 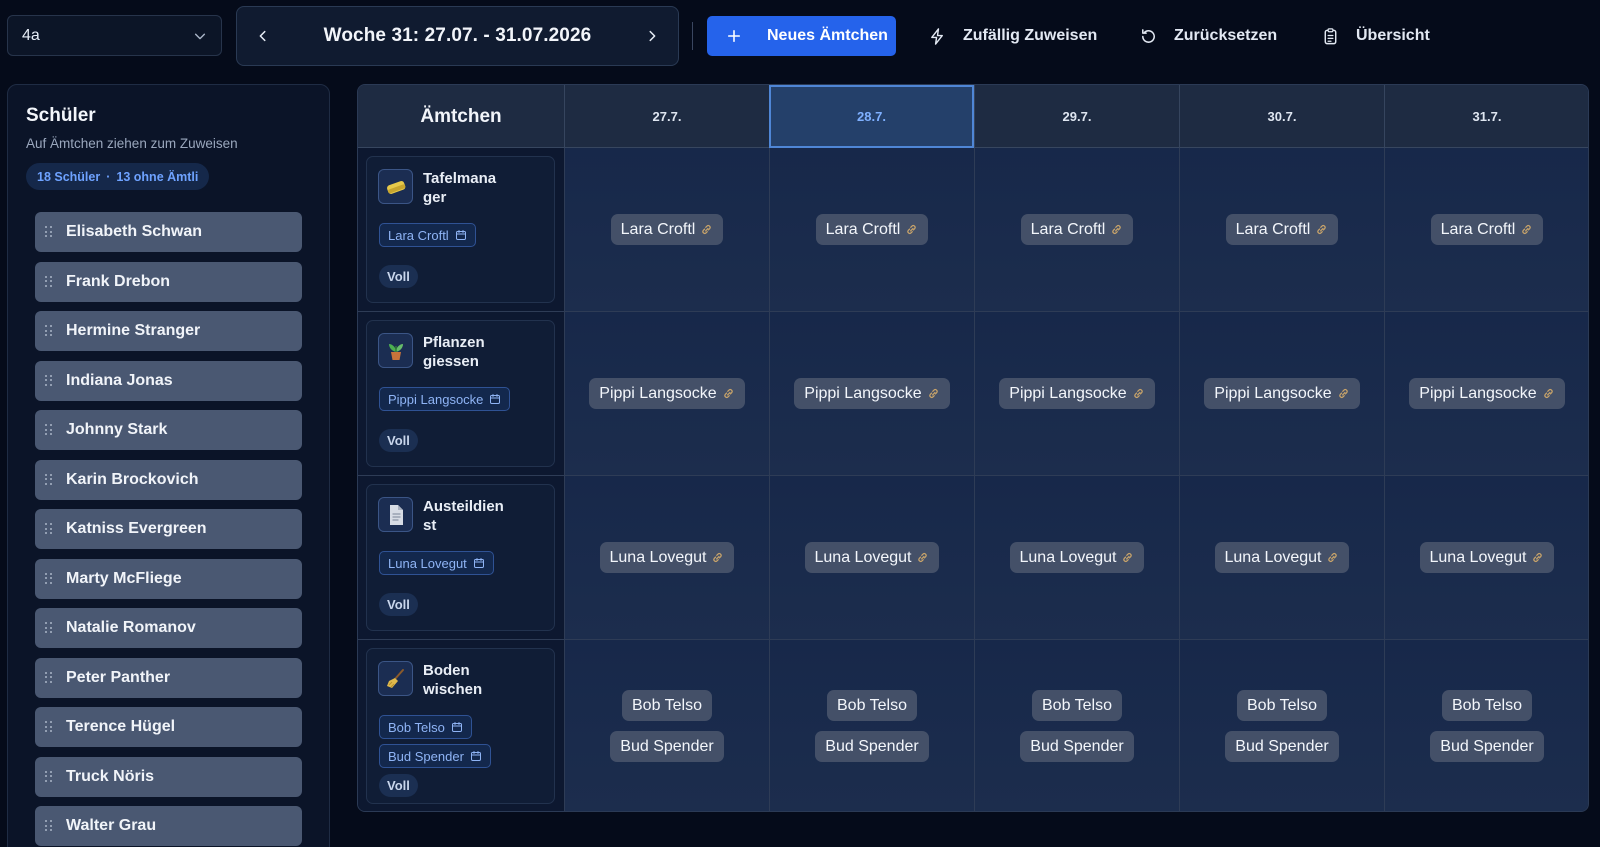 What do you see at coordinates (168, 529) in the screenshot?
I see `student-item: Katniss Evergreen` at bounding box center [168, 529].